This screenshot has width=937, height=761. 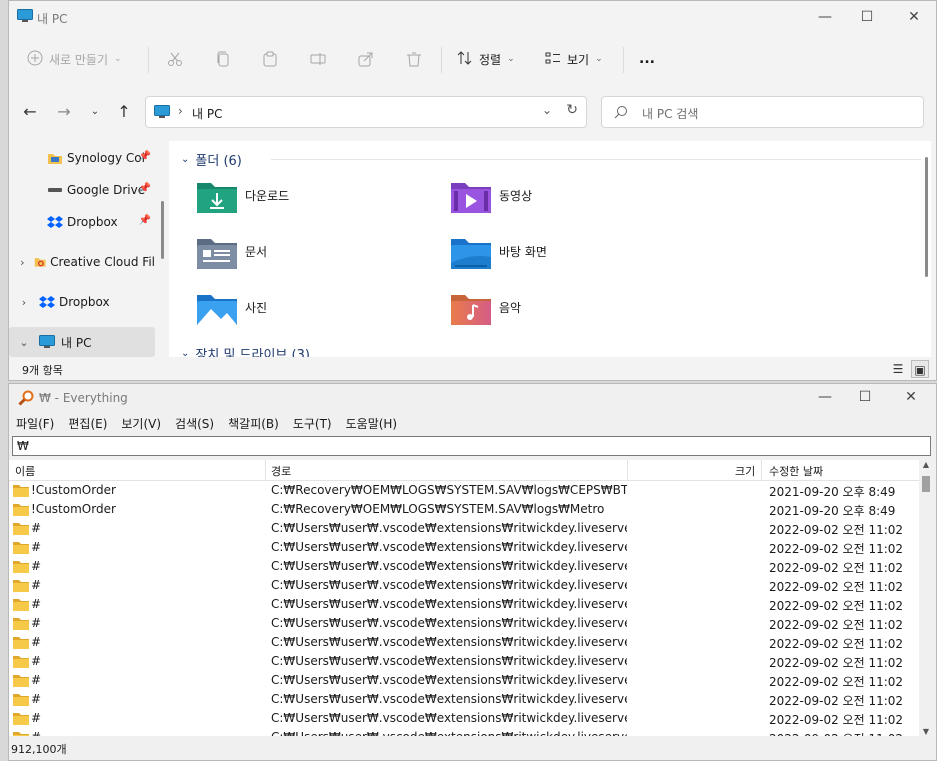 What do you see at coordinates (95, 112) in the screenshot?
I see `recent-locations-button: ⌄` at bounding box center [95, 112].